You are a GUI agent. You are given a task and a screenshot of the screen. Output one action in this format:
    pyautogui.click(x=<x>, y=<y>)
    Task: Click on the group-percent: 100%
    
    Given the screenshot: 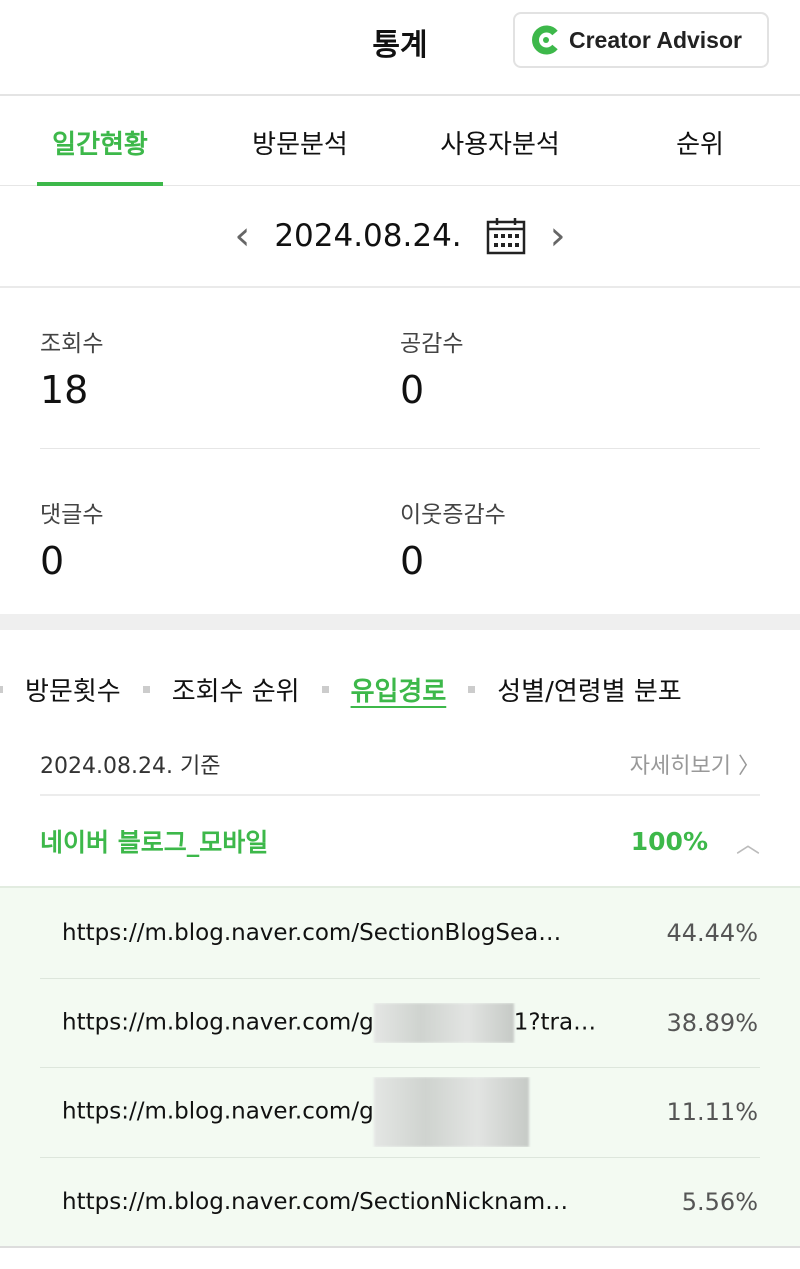 What is the action you would take?
    pyautogui.click(x=669, y=841)
    